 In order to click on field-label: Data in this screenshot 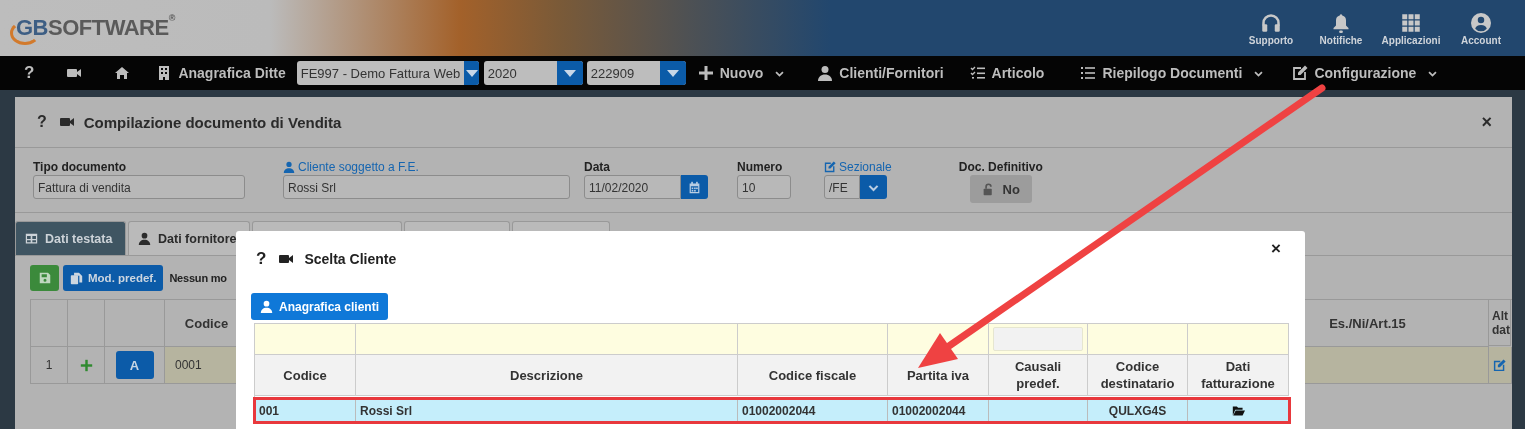, I will do `click(597, 166)`.